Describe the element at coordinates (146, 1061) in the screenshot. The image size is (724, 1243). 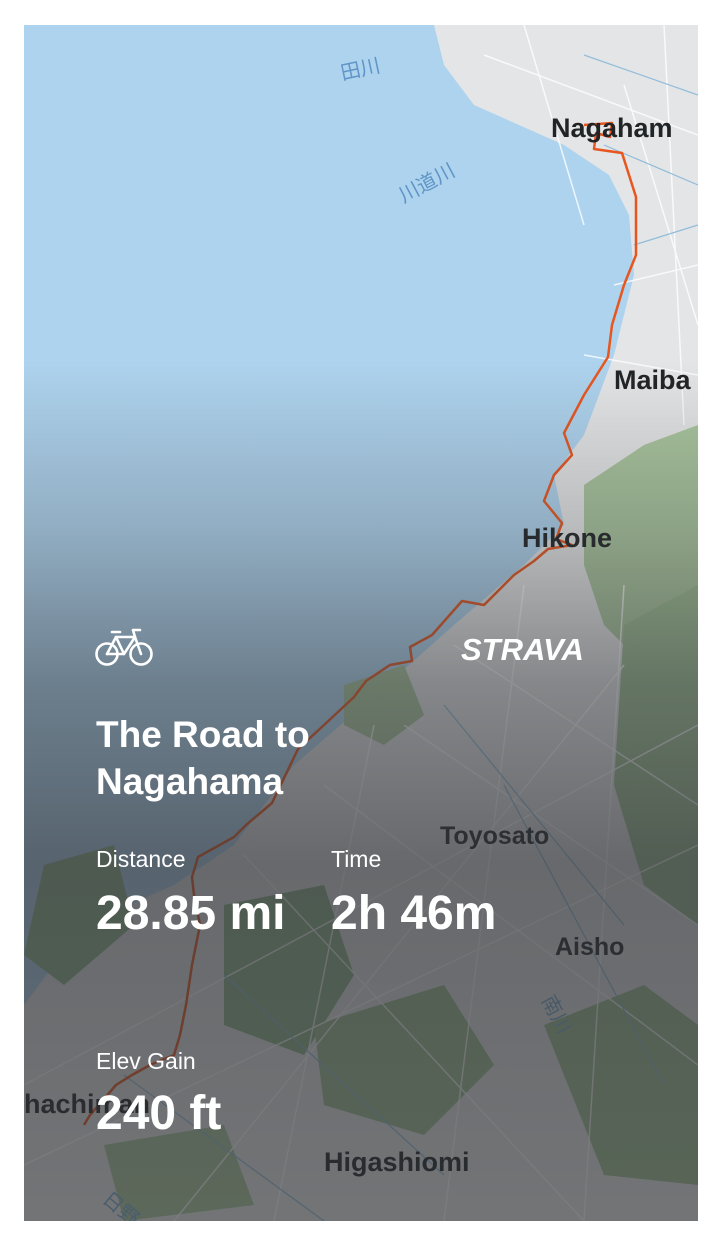
I see `elevation-gain-label: Elev Gain` at that location.